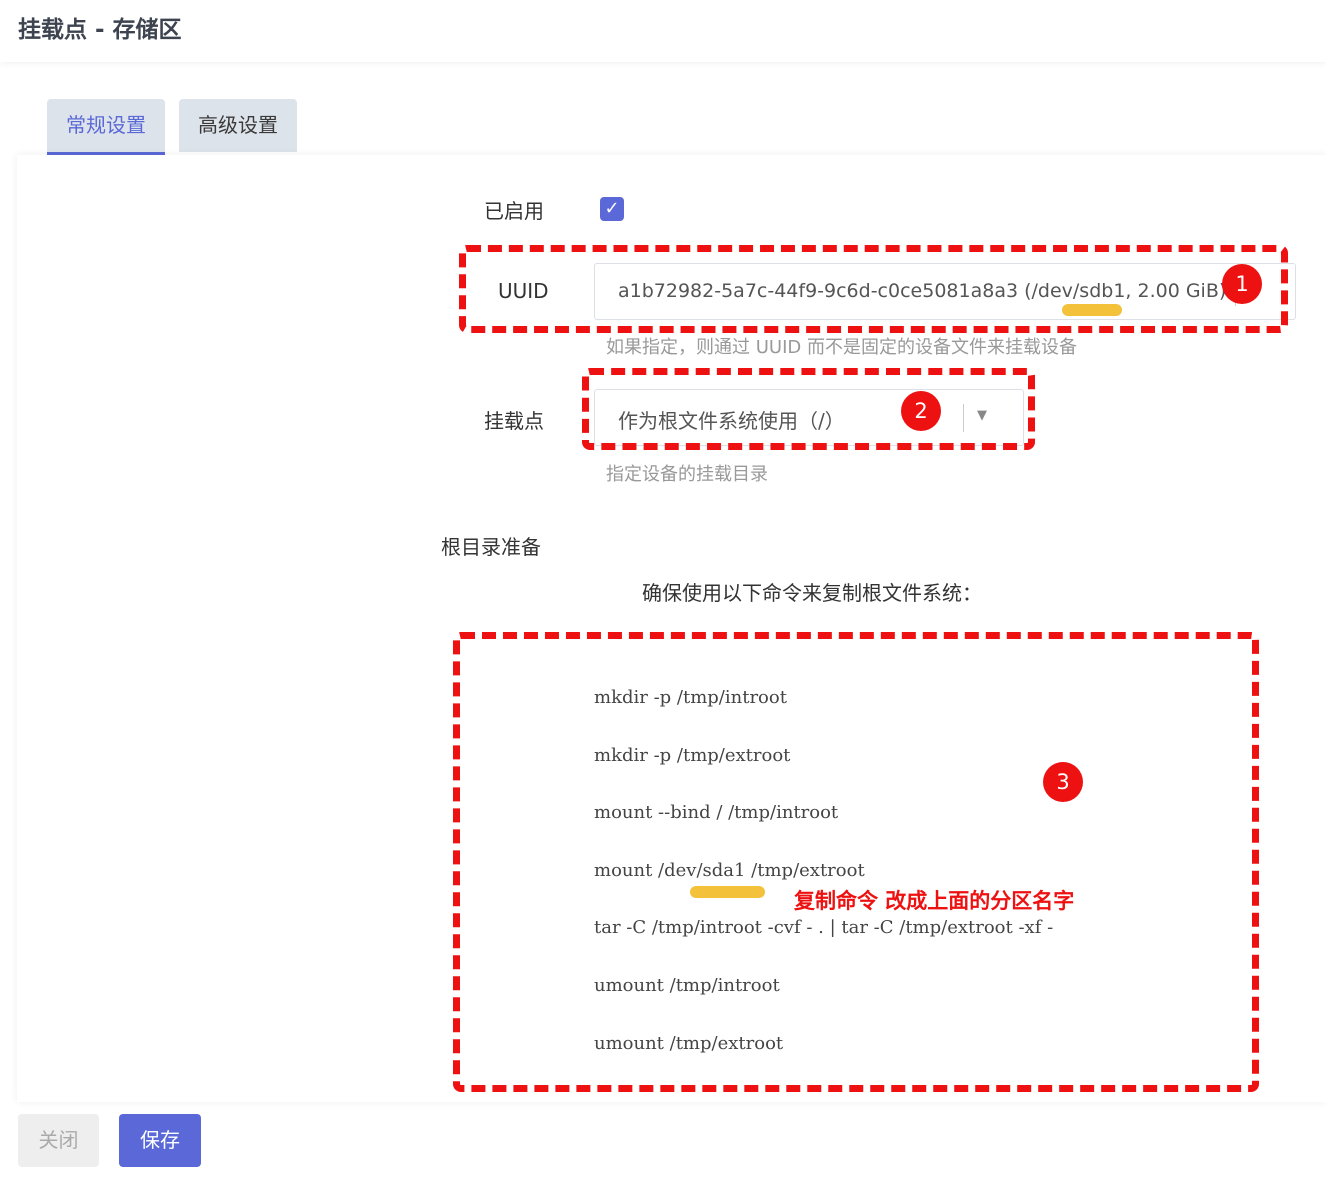  Describe the element at coordinates (100, 30) in the screenshot. I see `page-title: 挂载点 - 存储区` at that location.